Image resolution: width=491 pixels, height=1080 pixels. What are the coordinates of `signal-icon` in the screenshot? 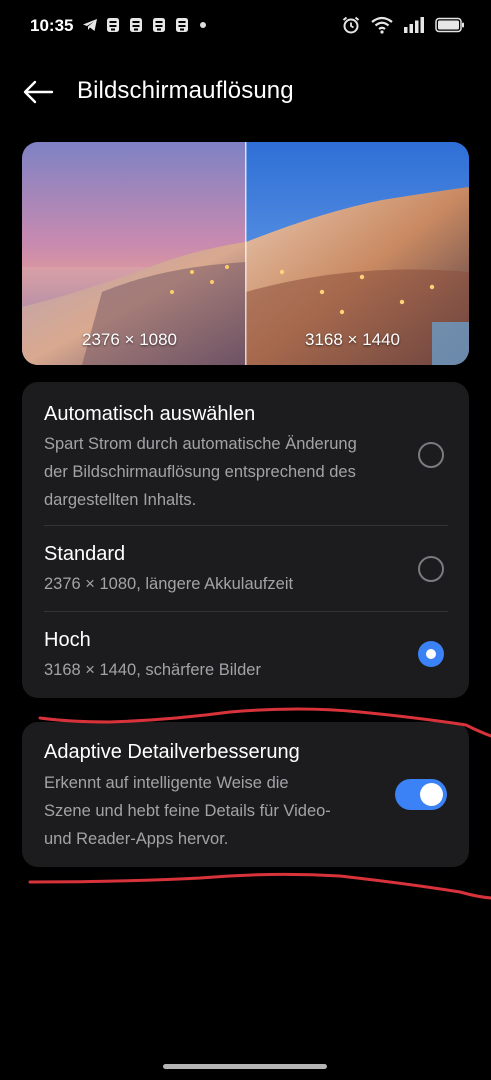 It's located at (414, 25).